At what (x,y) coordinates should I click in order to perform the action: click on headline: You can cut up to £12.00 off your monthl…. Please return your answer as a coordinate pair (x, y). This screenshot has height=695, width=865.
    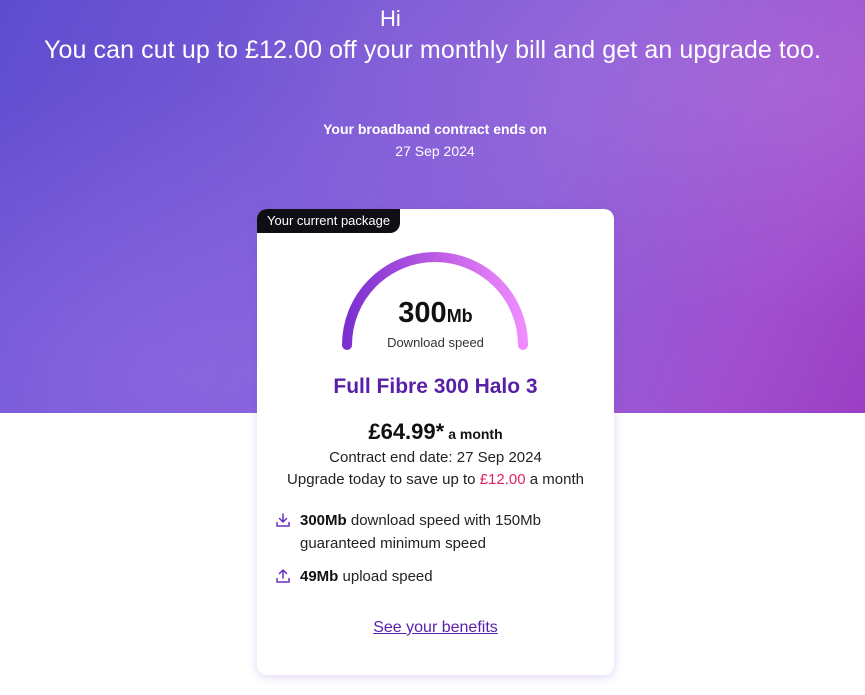
    Looking at the image, I should click on (432, 50).